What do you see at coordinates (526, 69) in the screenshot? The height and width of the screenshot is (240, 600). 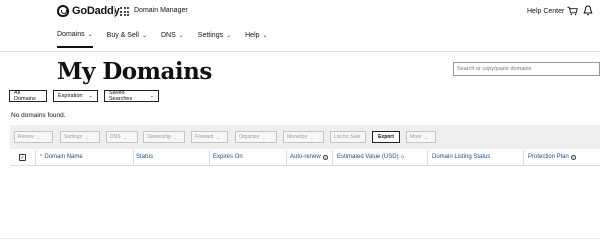 I see `search-input: Search or copy/paste domains` at bounding box center [526, 69].